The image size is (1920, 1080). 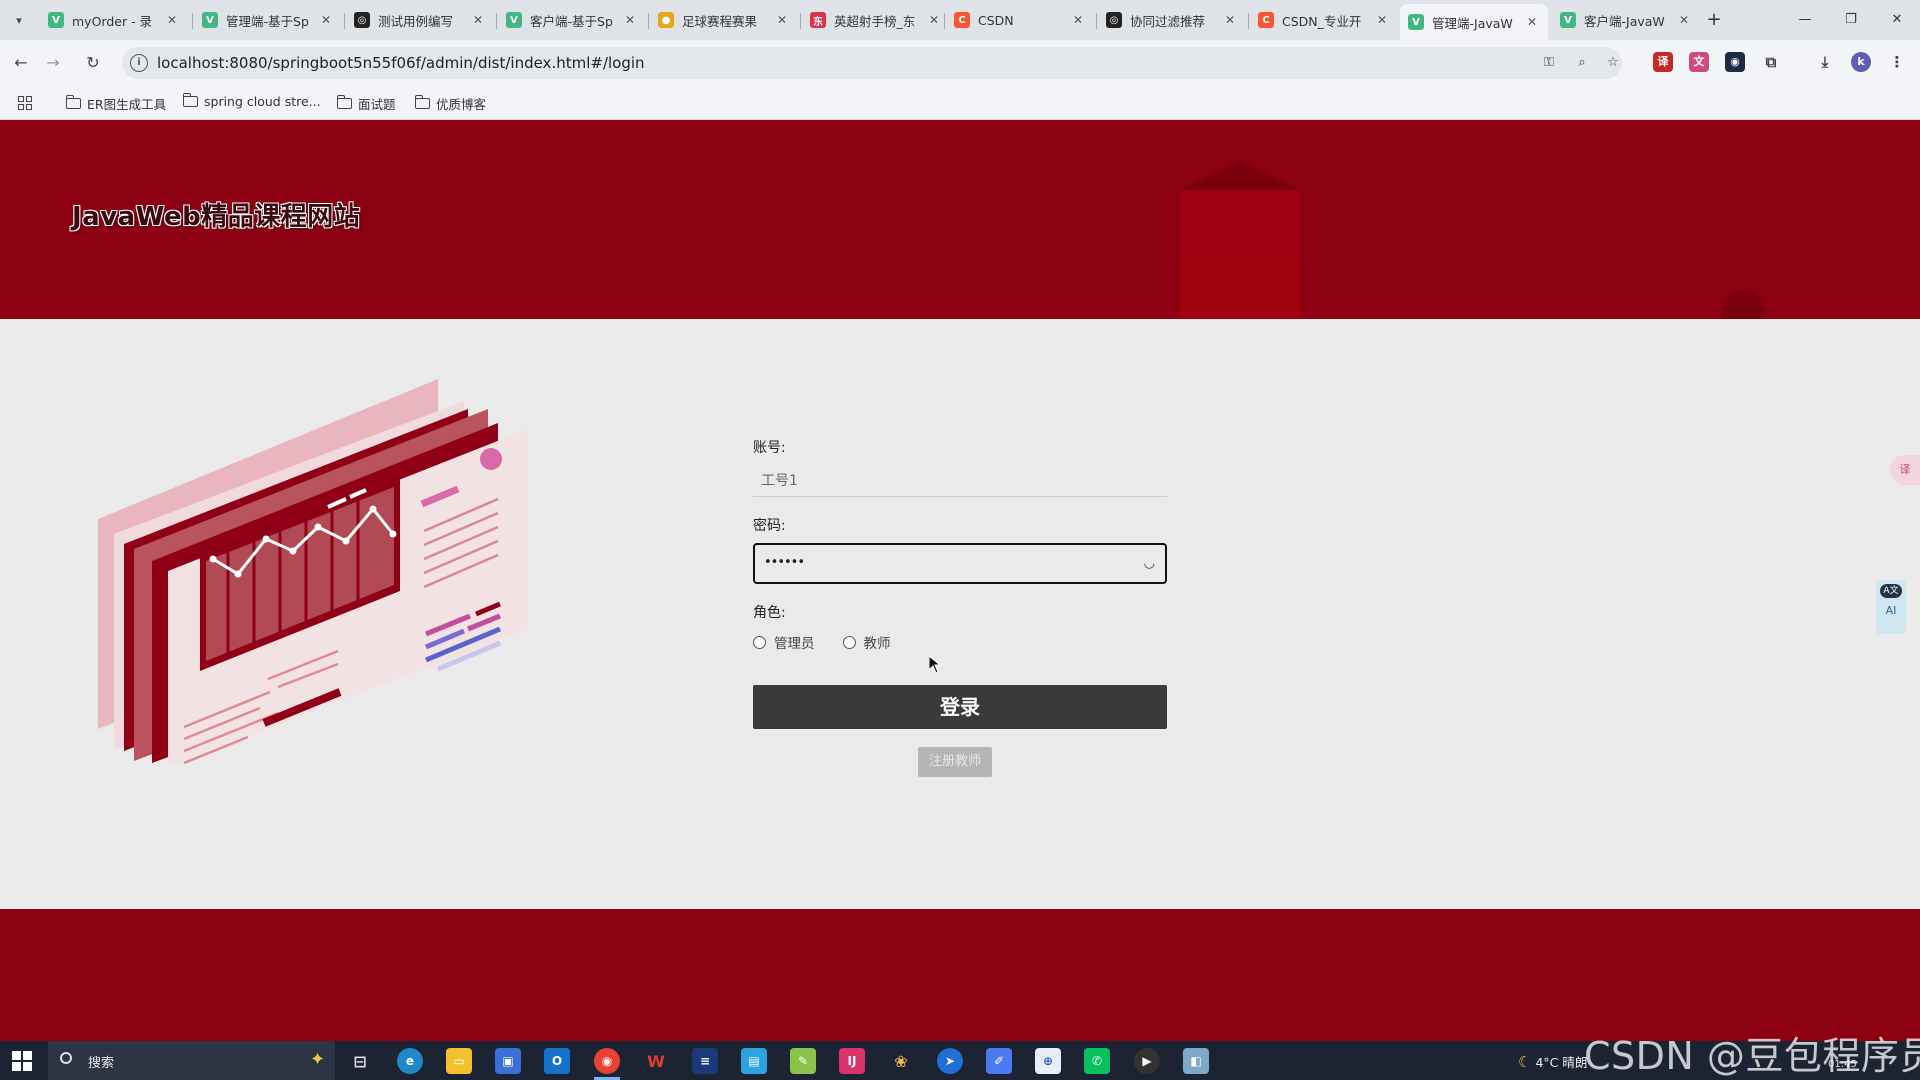 I want to click on extension-pink-icon: 文, so click(x=1699, y=62).